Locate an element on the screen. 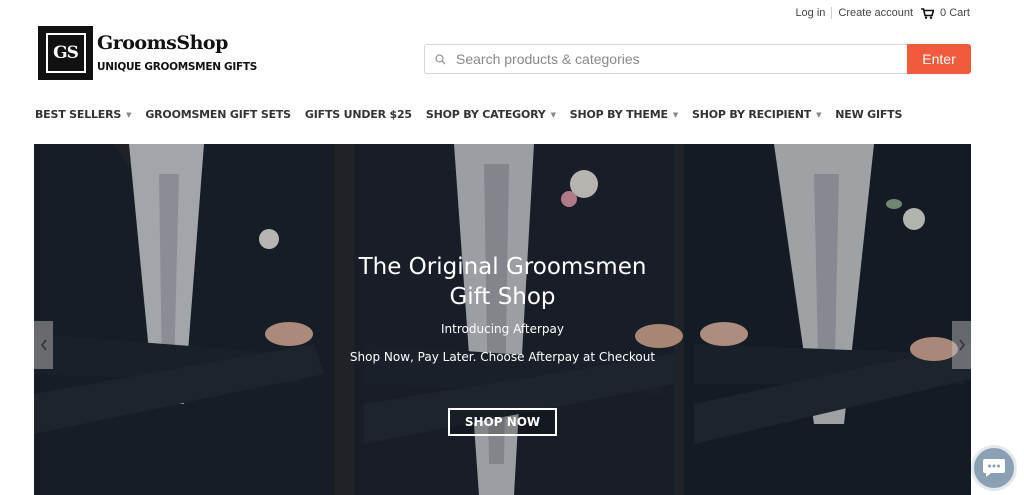 Image resolution: width=1024 pixels, height=495 pixels. search-bar: Enter is located at coordinates (697, 59).